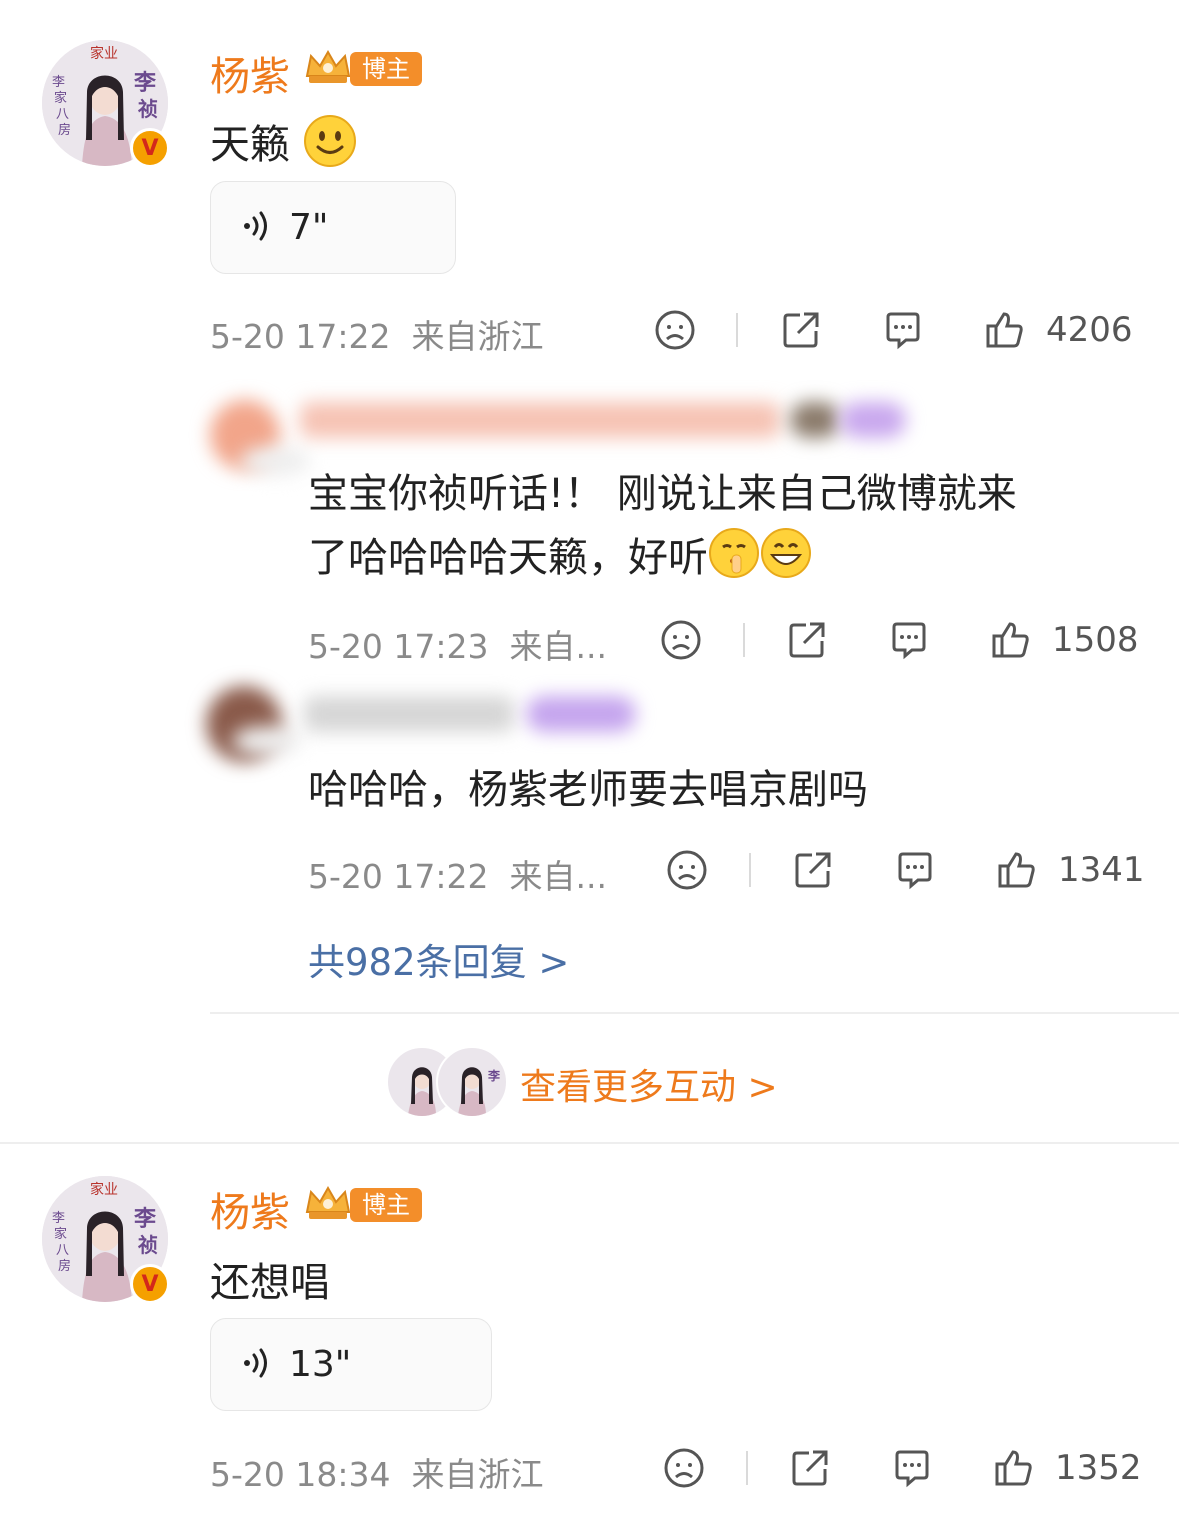 Image resolution: width=1179 pixels, height=1537 pixels. What do you see at coordinates (438, 959) in the screenshot?
I see `view-all-replies-link: 共982条回复 >` at bounding box center [438, 959].